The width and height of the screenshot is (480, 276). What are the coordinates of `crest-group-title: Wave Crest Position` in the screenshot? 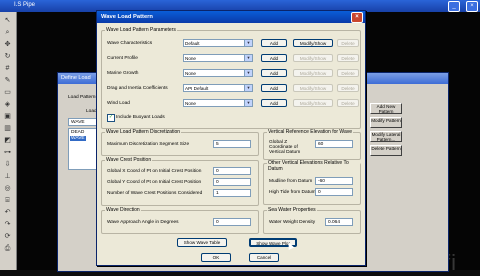 It's located at (129, 160).